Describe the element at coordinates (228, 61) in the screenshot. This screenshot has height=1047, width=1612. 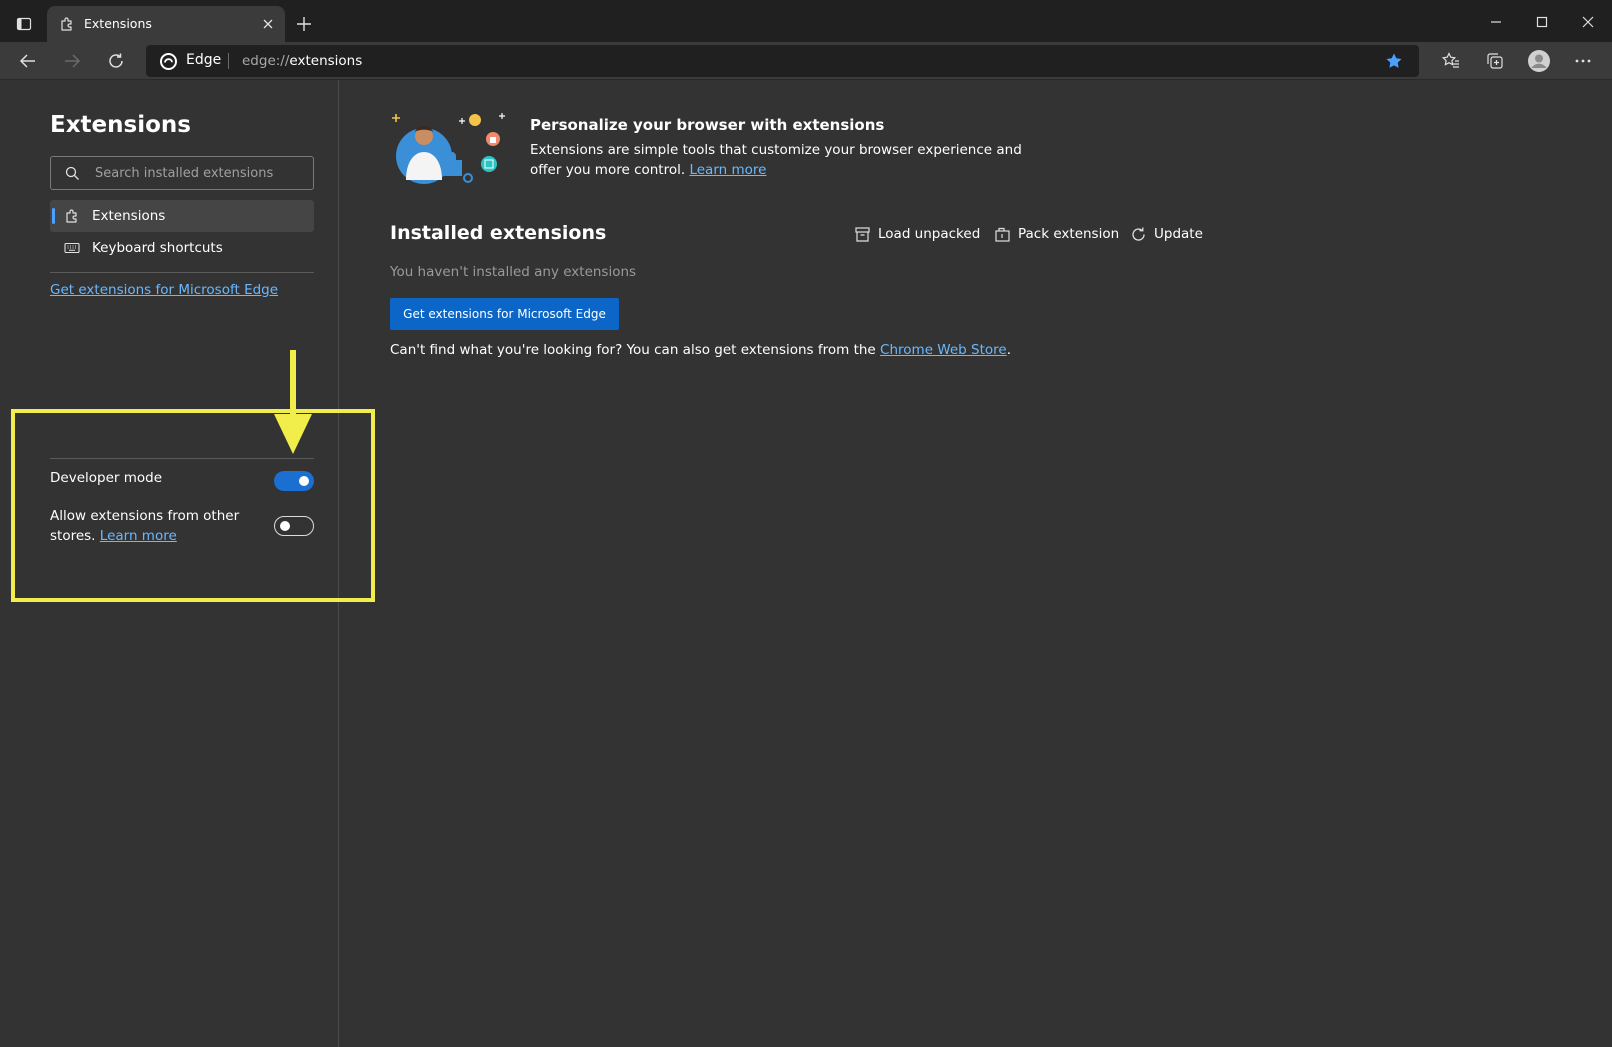
I see `address-divider` at that location.